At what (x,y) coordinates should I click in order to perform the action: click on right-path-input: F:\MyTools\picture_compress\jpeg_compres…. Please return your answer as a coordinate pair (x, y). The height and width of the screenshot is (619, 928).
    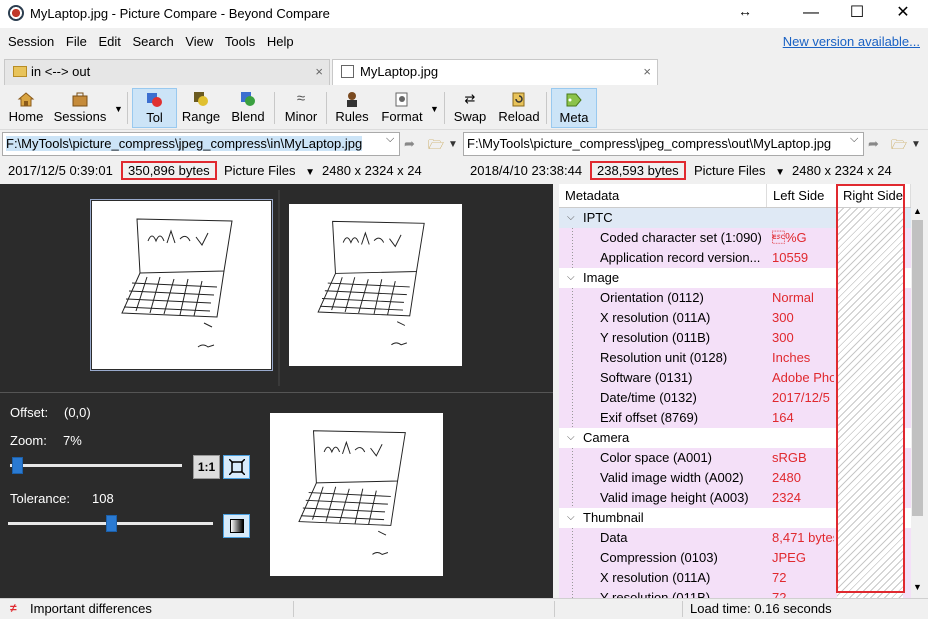
    Looking at the image, I should click on (663, 144).